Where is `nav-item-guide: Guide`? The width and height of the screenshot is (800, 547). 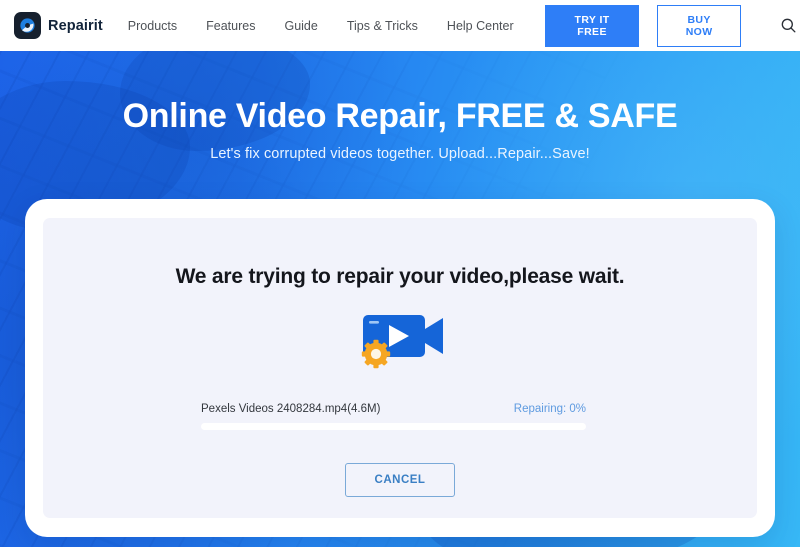
nav-item-guide: Guide is located at coordinates (300, 26).